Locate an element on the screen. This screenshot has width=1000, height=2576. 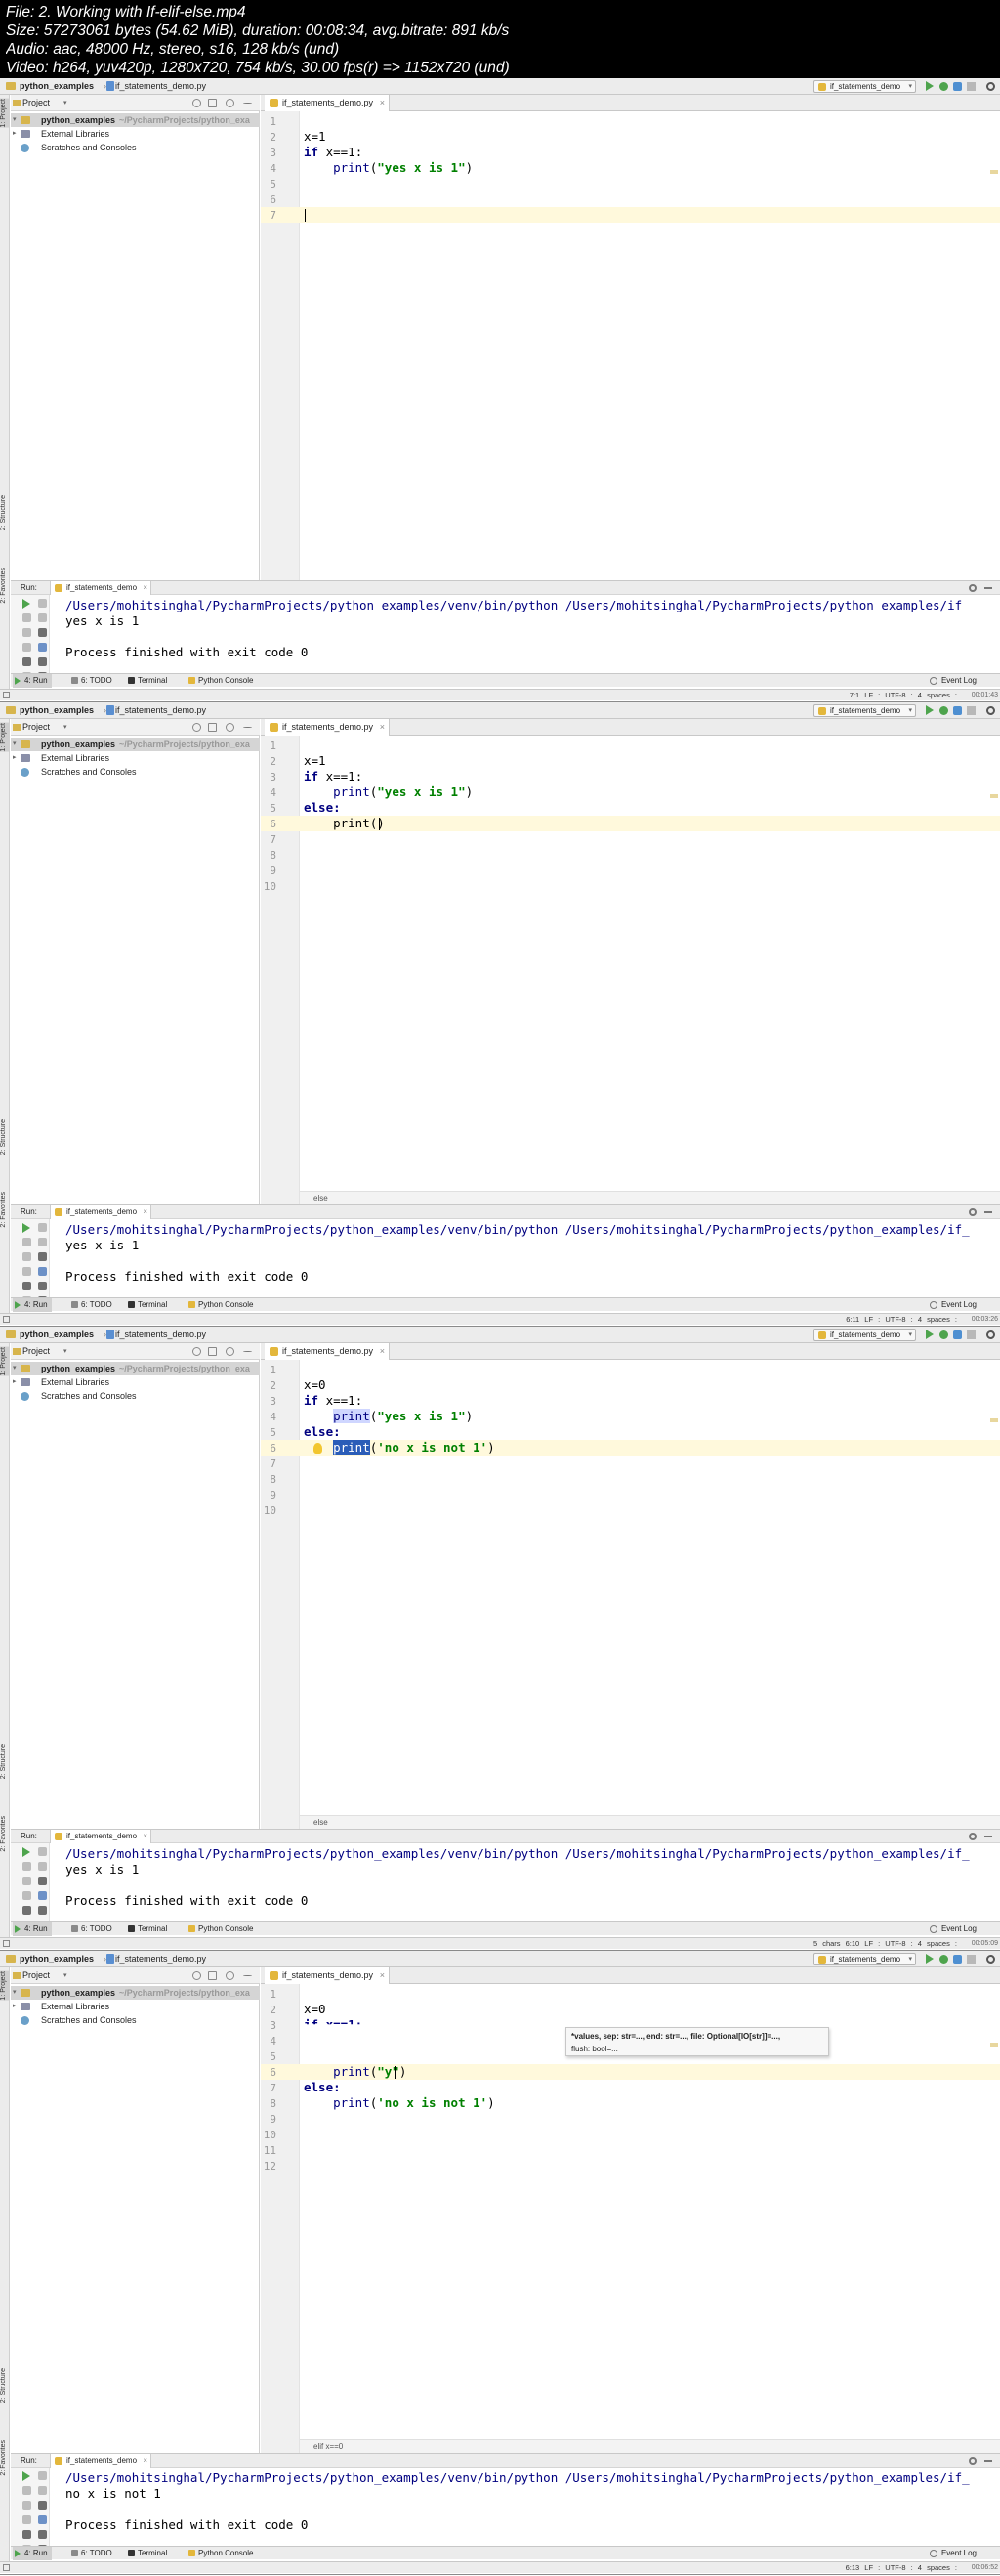
code-line is located at coordinates (305, 215).